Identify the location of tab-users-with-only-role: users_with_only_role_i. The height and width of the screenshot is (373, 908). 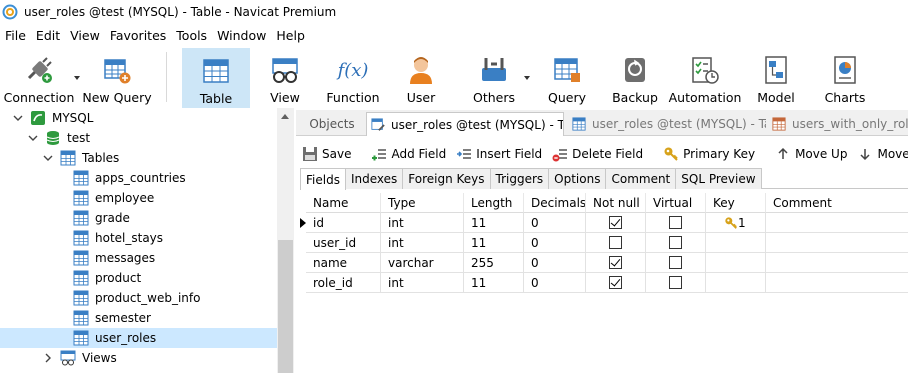
(838, 124).